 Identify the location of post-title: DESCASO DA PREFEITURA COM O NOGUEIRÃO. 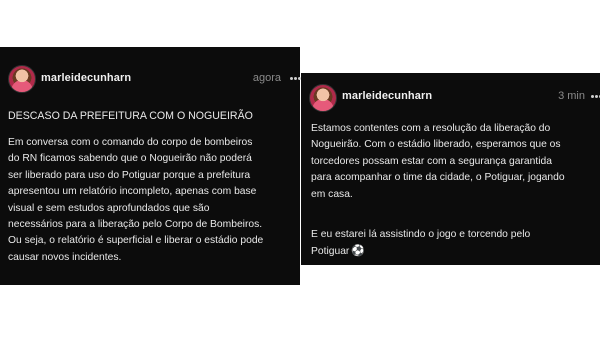
(130, 116).